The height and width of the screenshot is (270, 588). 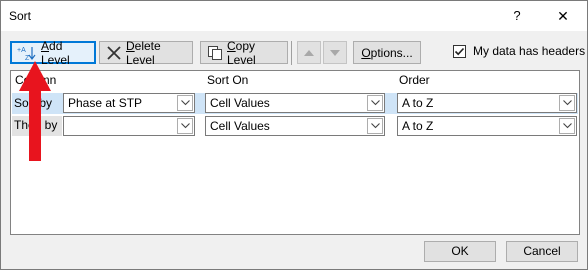 What do you see at coordinates (414, 80) in the screenshot?
I see `order-header: Order` at bounding box center [414, 80].